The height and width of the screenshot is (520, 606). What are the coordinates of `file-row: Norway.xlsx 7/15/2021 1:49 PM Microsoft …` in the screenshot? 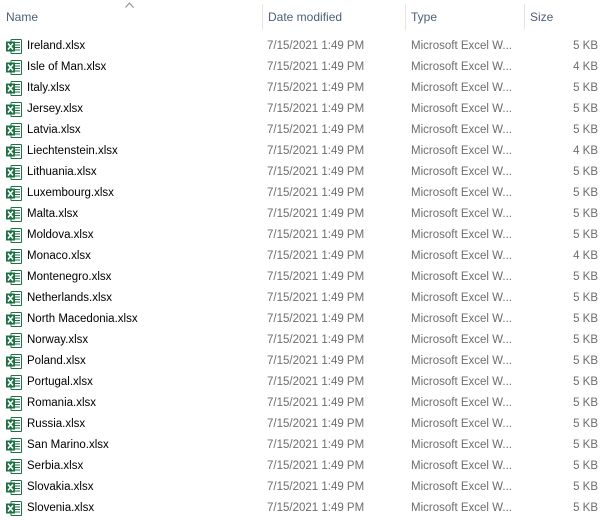 It's located at (303, 340).